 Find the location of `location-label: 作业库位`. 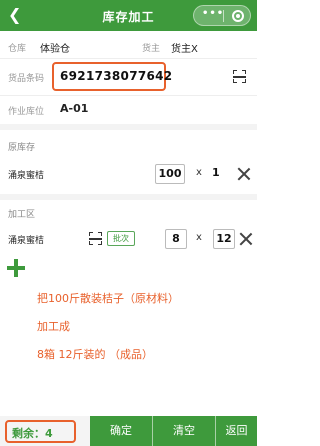

location-label: 作业库位 is located at coordinates (26, 112).